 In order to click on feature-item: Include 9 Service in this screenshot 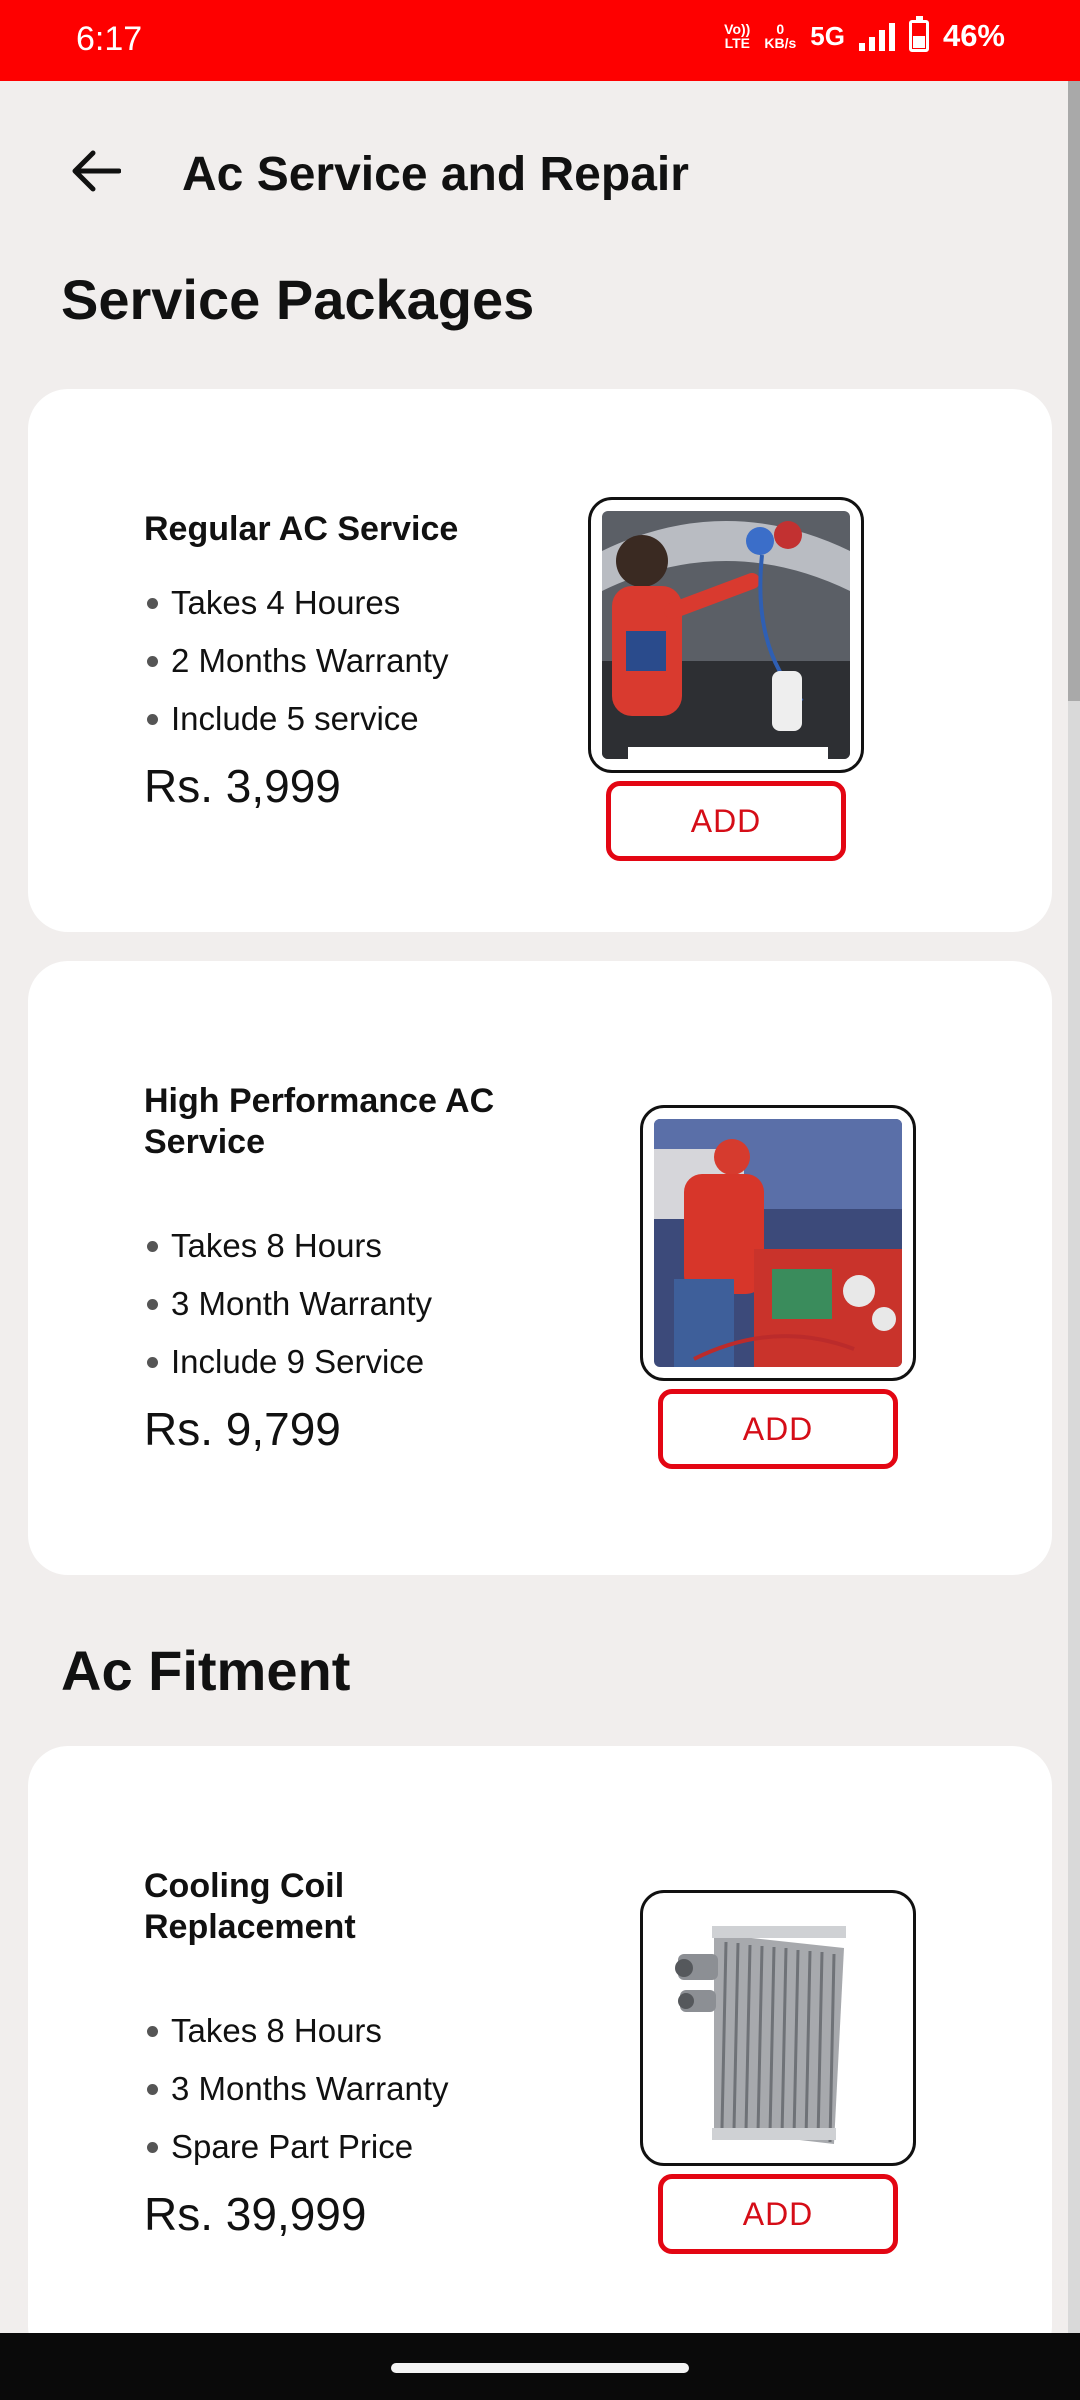, I will do `click(288, 1362)`.